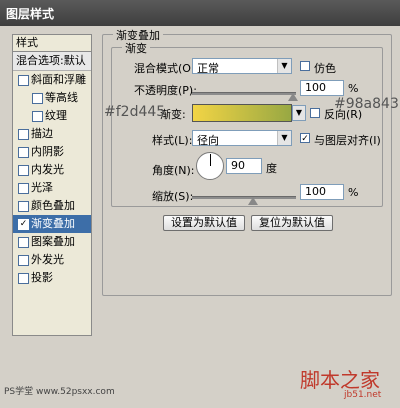 The width and height of the screenshot is (400, 408). I want to click on sidebar-item: 等高线, so click(52, 98).